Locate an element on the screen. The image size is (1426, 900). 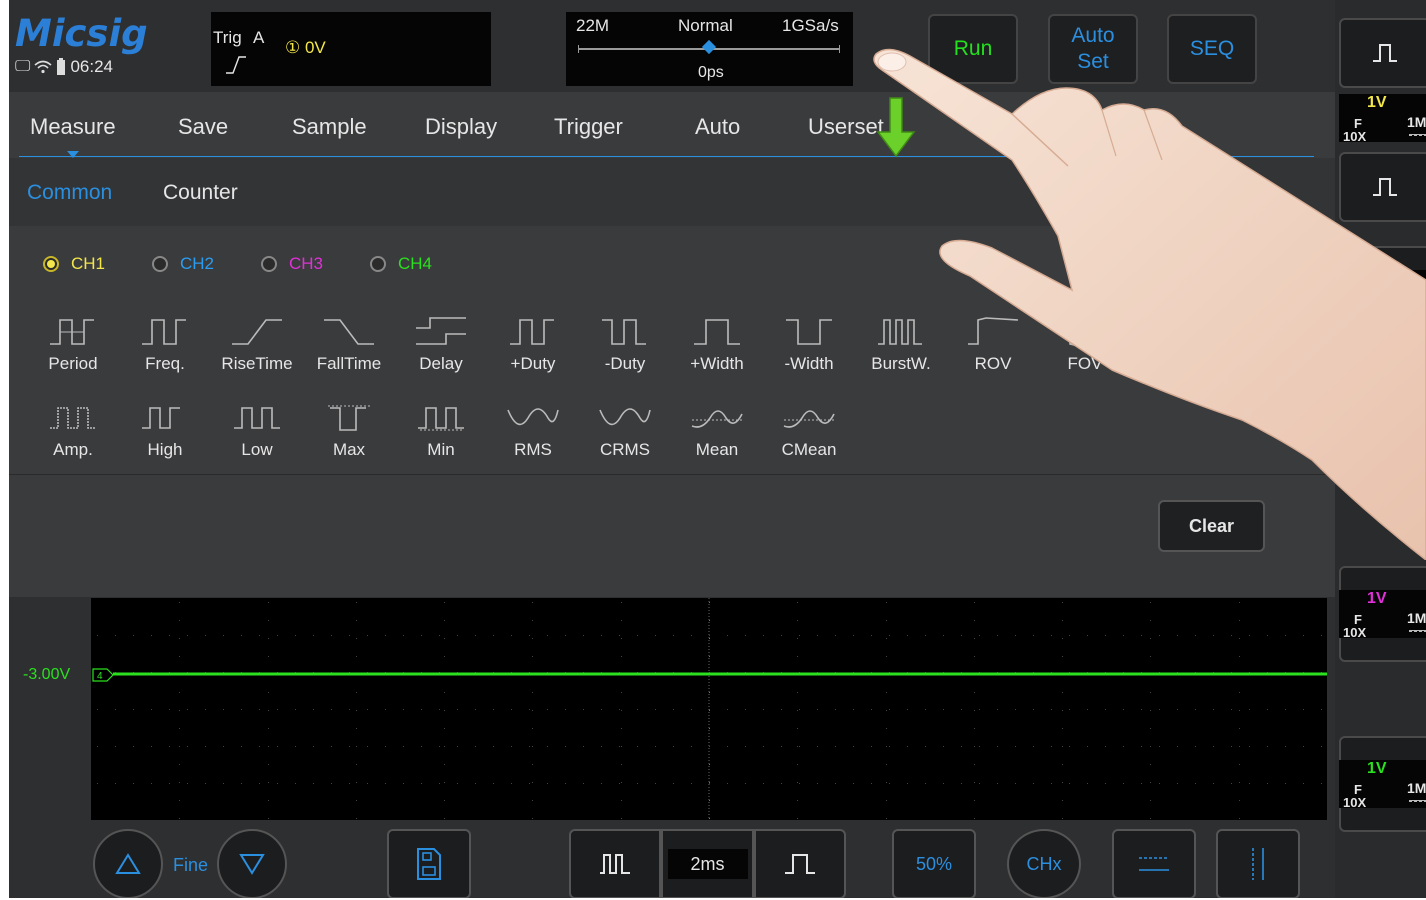
scale-down-button is located at coordinates (252, 863).